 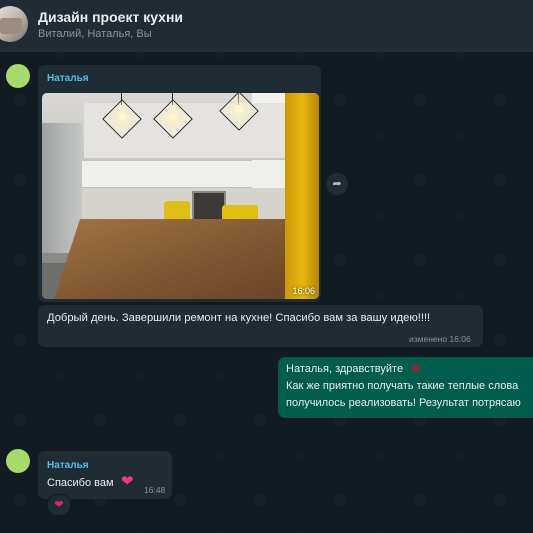 What do you see at coordinates (80, 483) in the screenshot?
I see `message-text: Спасибо вам` at bounding box center [80, 483].